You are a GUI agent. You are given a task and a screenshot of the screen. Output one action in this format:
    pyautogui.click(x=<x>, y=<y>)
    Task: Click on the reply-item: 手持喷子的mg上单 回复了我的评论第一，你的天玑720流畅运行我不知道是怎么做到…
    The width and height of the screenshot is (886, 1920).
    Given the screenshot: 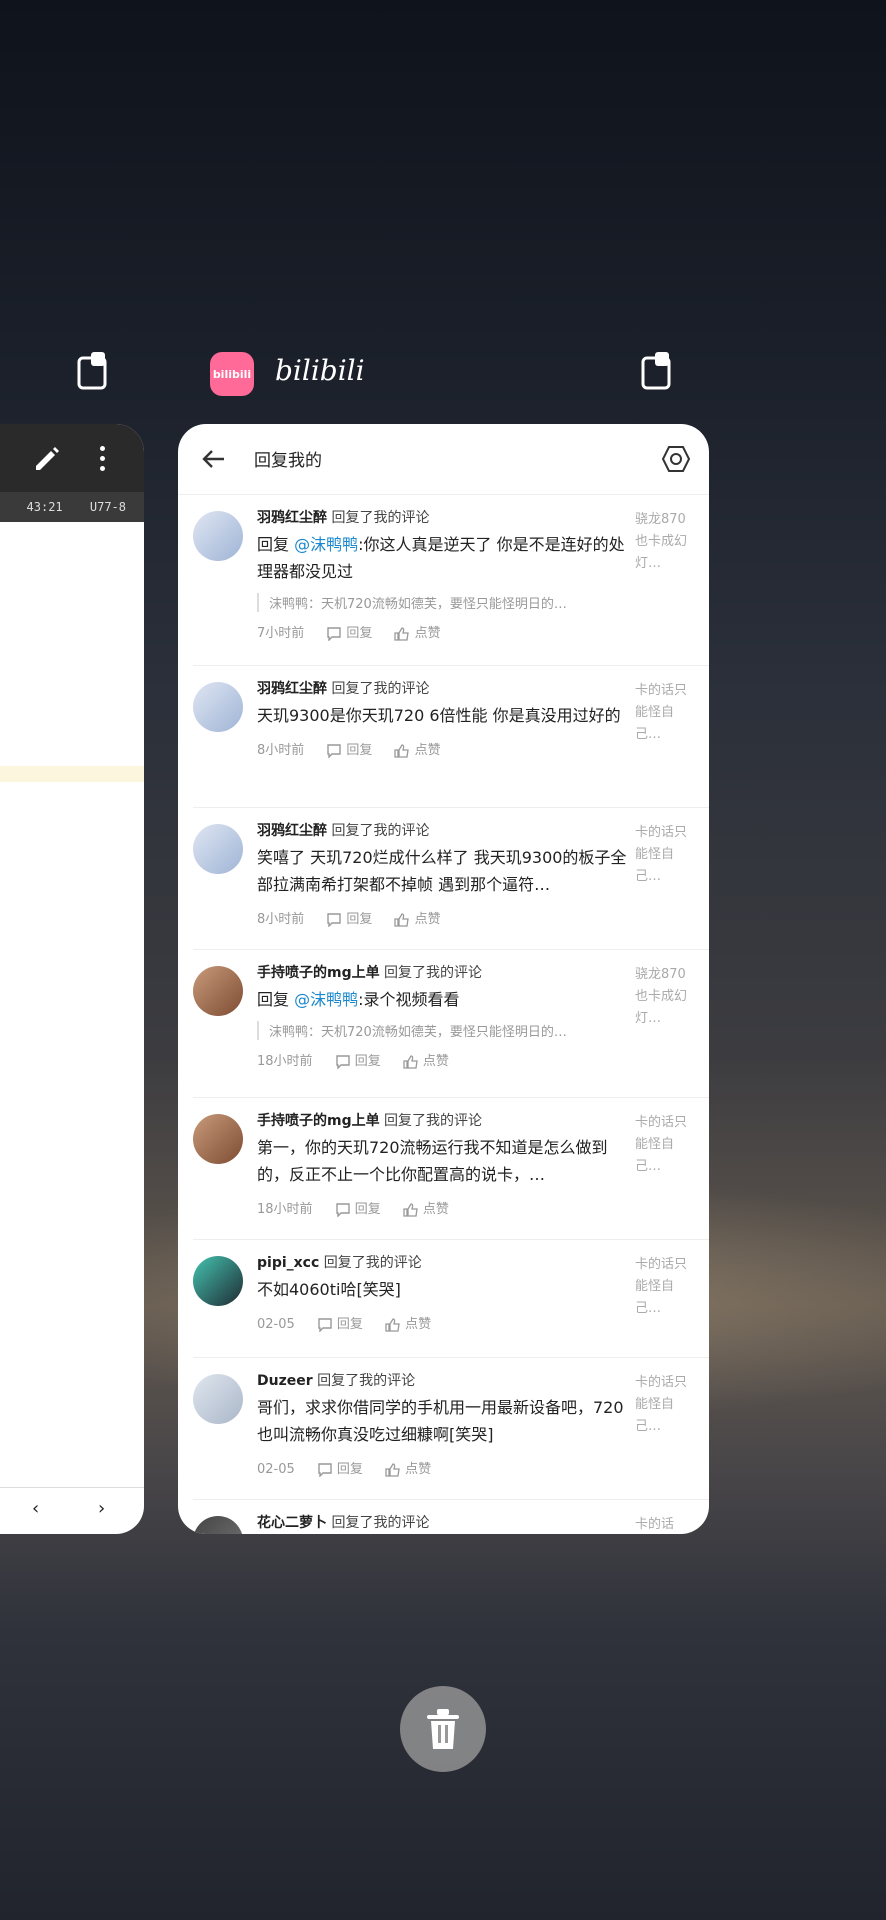 What is the action you would take?
    pyautogui.click(x=451, y=1169)
    